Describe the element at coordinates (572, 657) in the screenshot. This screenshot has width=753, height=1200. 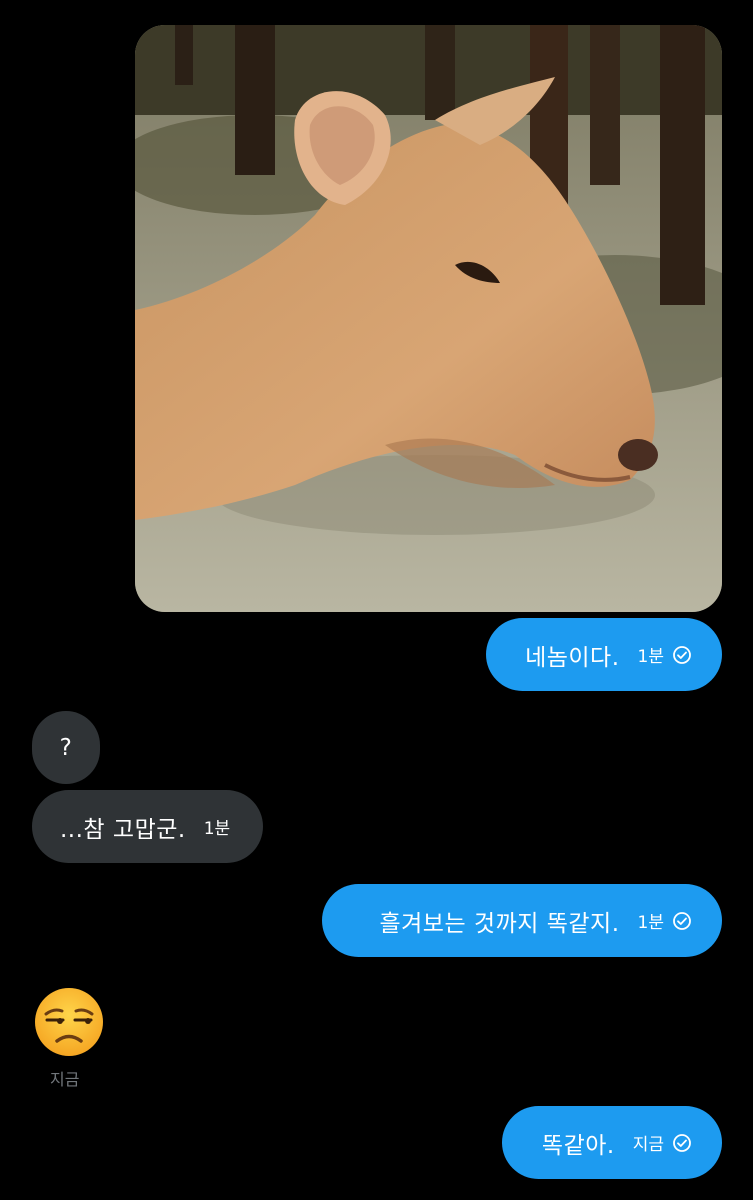
I see `message-text: 네놈이다.` at that location.